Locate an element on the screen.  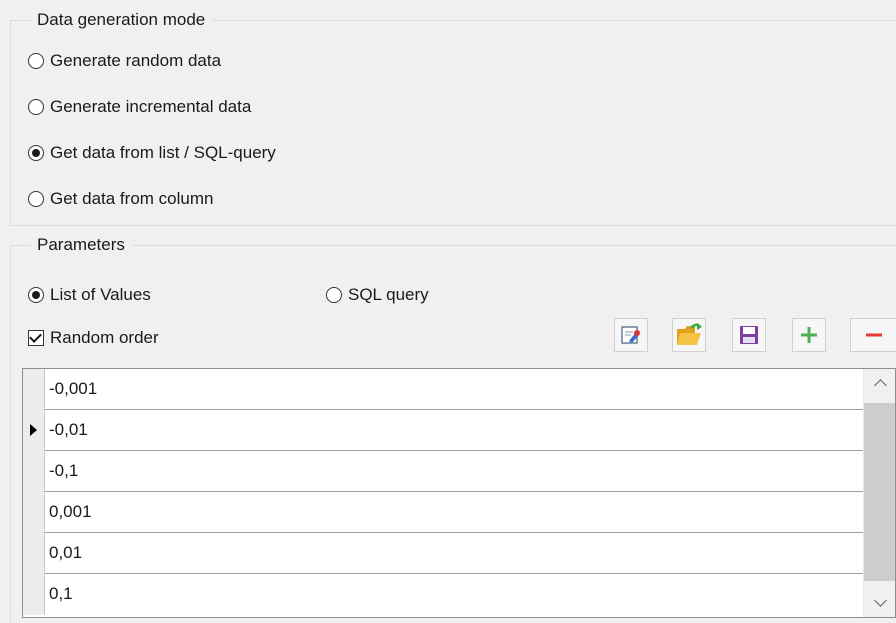
table-row: -0,1 is located at coordinates (443, 471).